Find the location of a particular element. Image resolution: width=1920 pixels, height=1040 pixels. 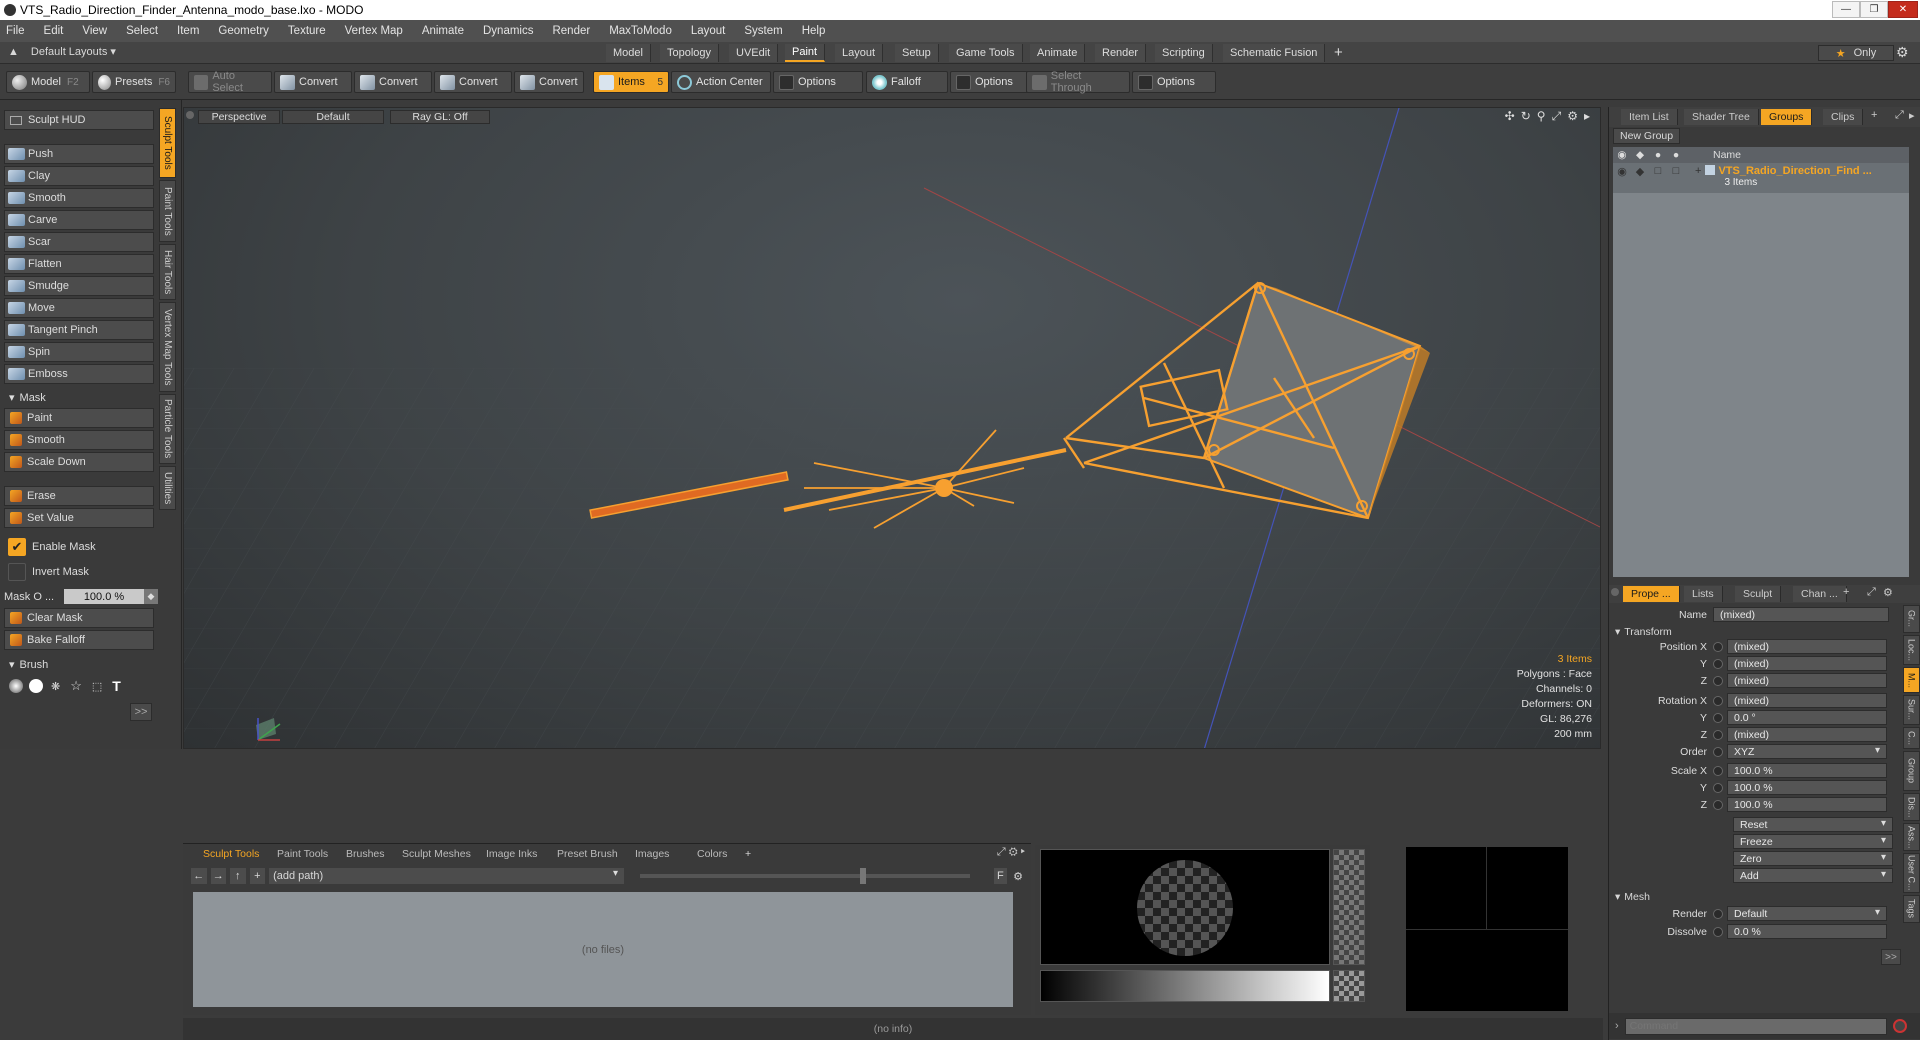

vtab-hair-tools: Hair Tools is located at coordinates (167, 272).